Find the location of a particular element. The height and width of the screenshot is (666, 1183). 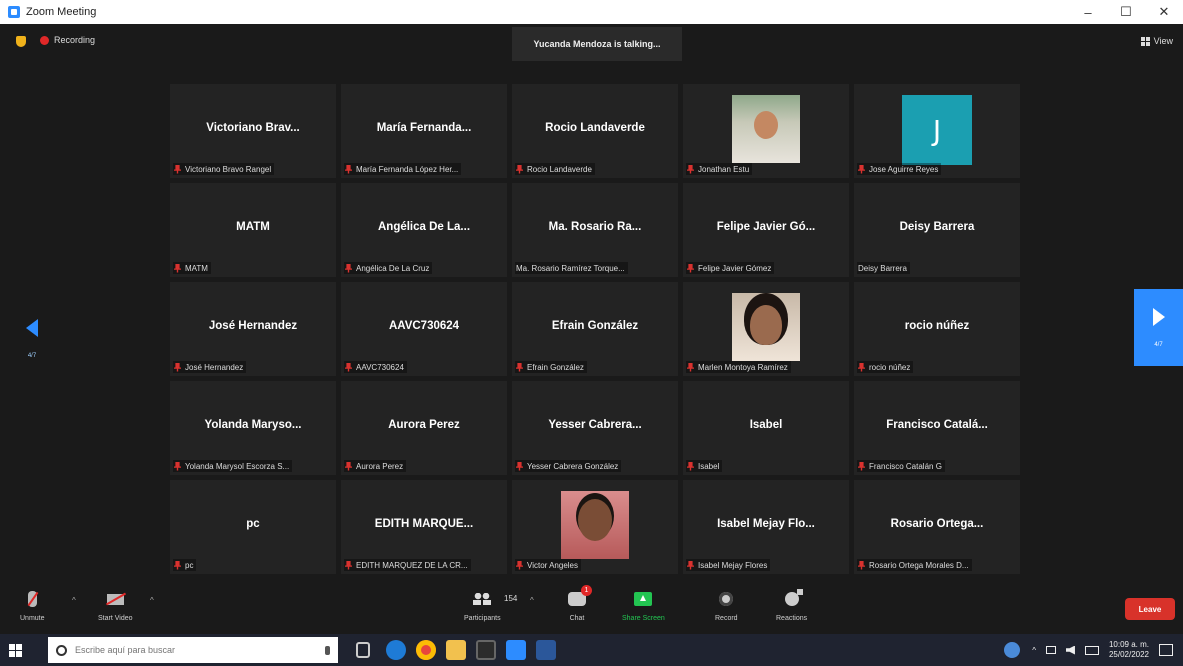

participant-name-label: rocio núñez is located at coordinates (885, 367).